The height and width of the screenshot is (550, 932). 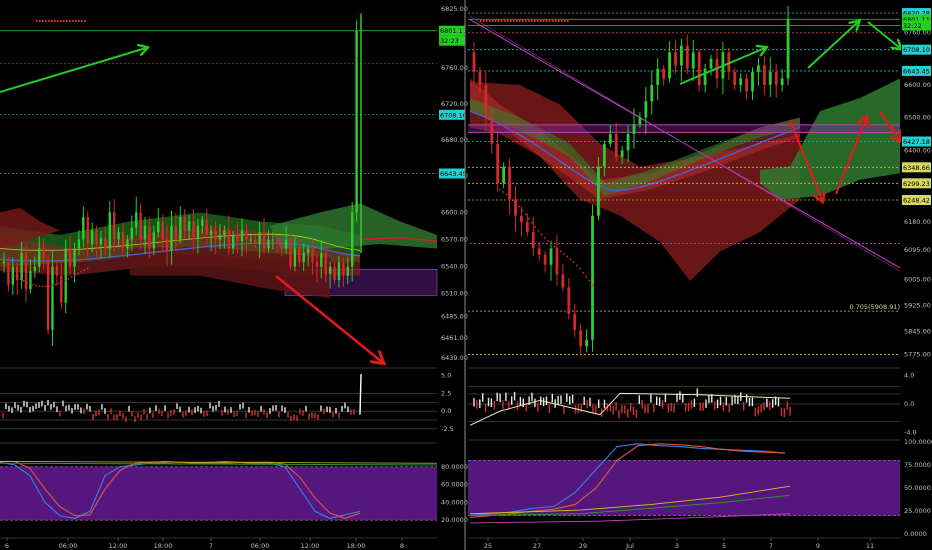 I want to click on axis-tick: 5775.00, so click(x=917, y=355).